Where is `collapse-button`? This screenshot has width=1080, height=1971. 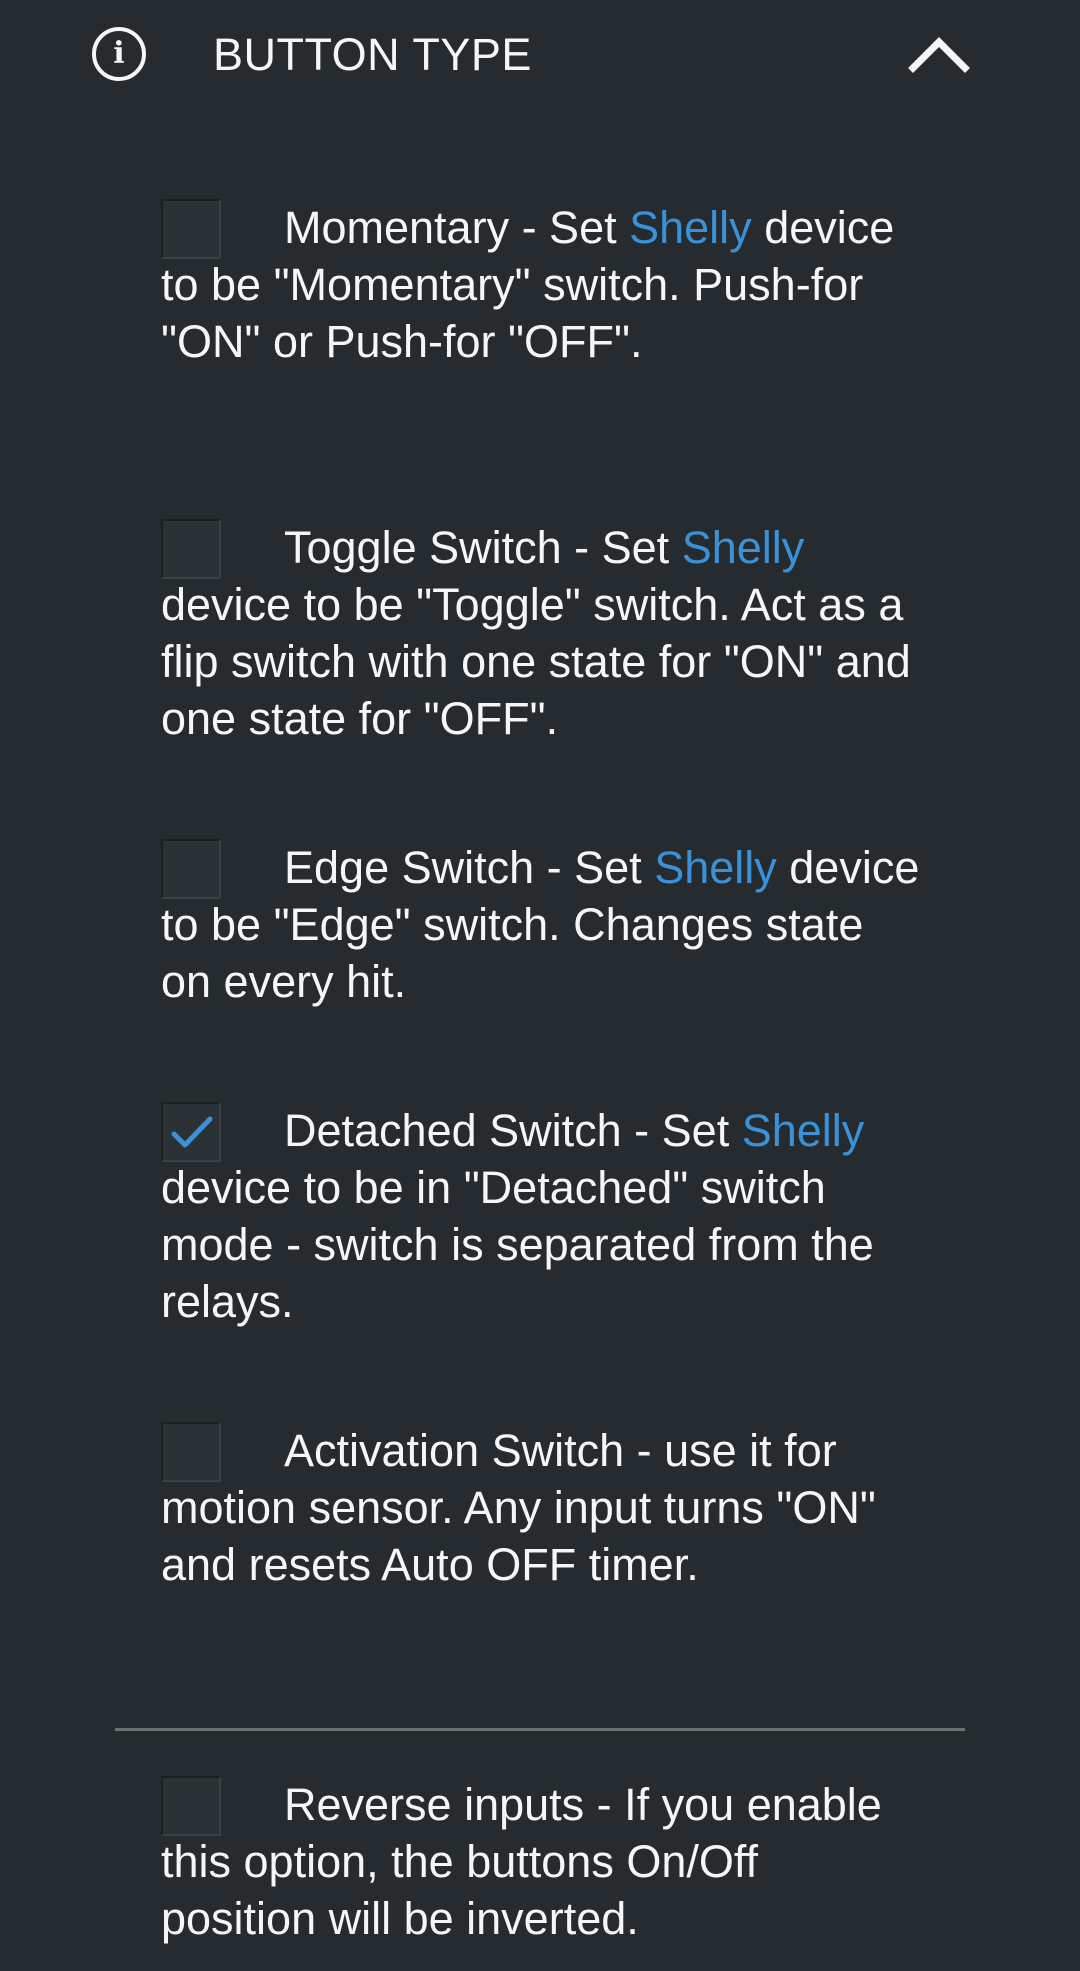 collapse-button is located at coordinates (939, 54).